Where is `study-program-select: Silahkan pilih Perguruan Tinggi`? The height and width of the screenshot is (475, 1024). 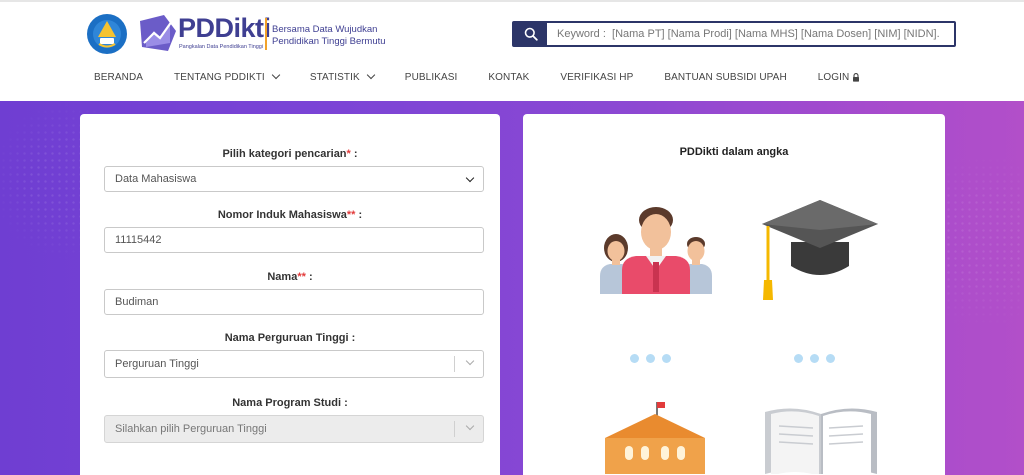 study-program-select: Silahkan pilih Perguruan Tinggi is located at coordinates (294, 429).